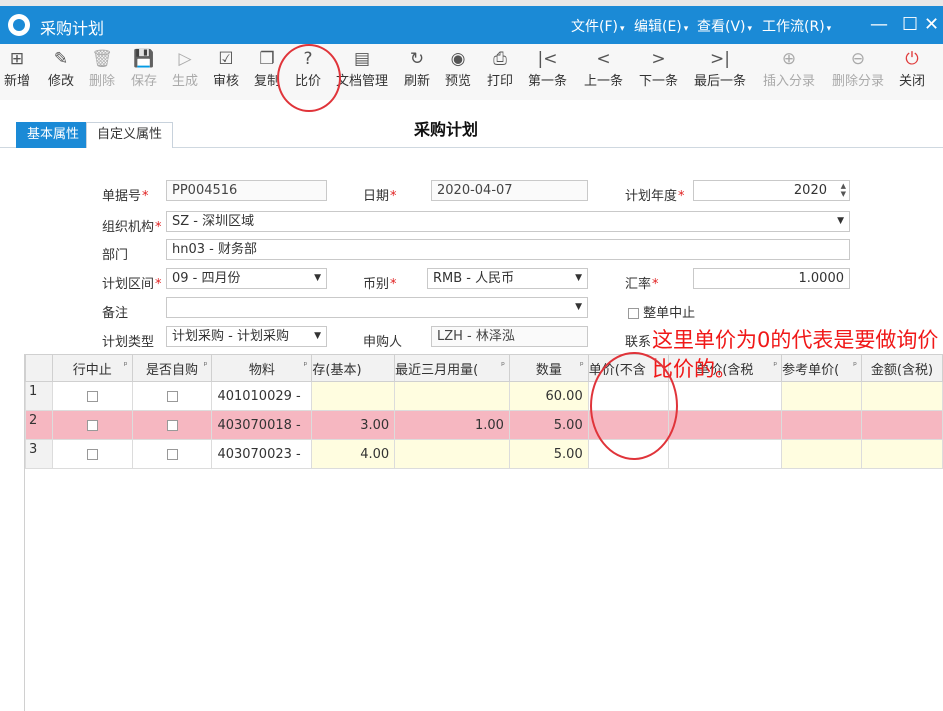 Image resolution: width=943 pixels, height=711 pixels. What do you see at coordinates (226, 68) in the screenshot?
I see `toolbar-audit-button: ☑ 审核` at bounding box center [226, 68].